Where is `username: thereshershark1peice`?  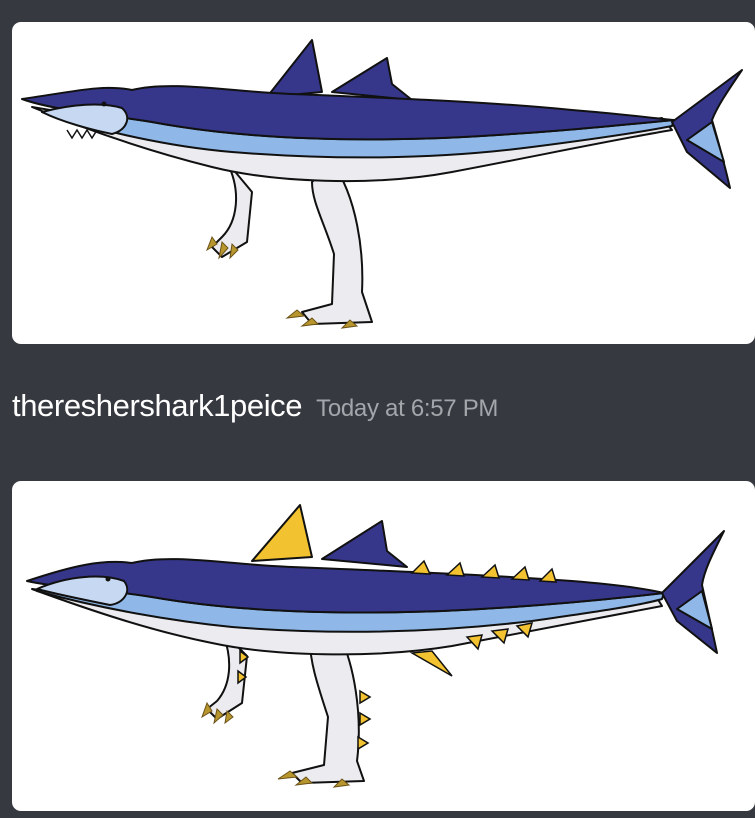 username: thereshershark1peice is located at coordinates (157, 406).